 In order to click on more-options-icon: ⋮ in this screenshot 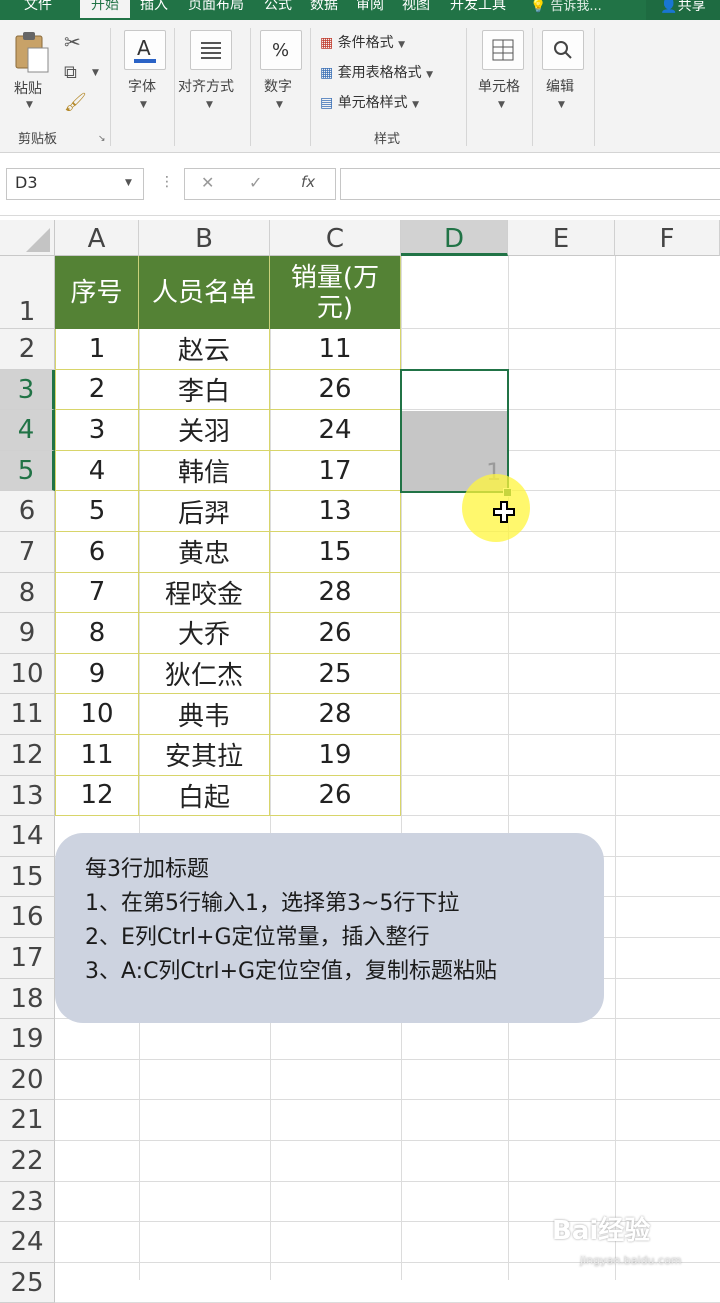, I will do `click(167, 182)`.